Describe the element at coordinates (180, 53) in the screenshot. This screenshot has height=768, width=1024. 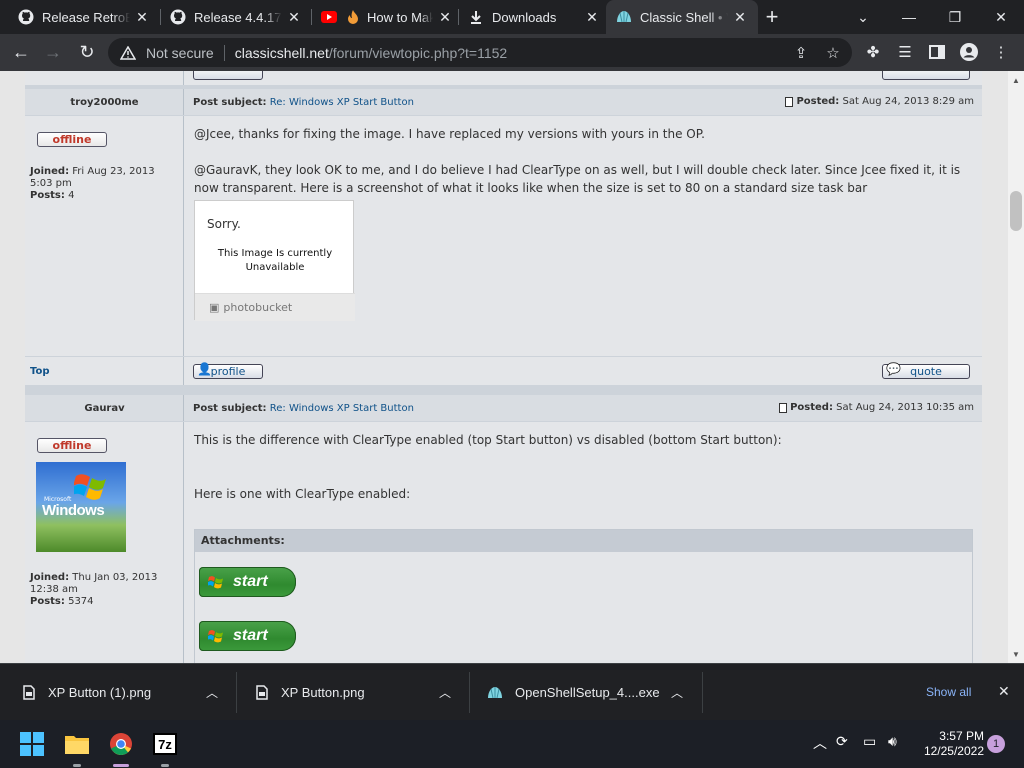
I see `security-status: Not secure` at that location.